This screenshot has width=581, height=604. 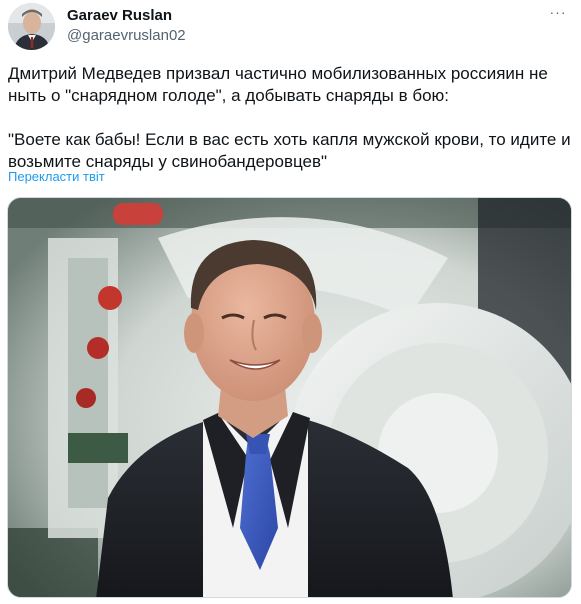 I want to click on more-dots-icon: ···, so click(x=558, y=14).